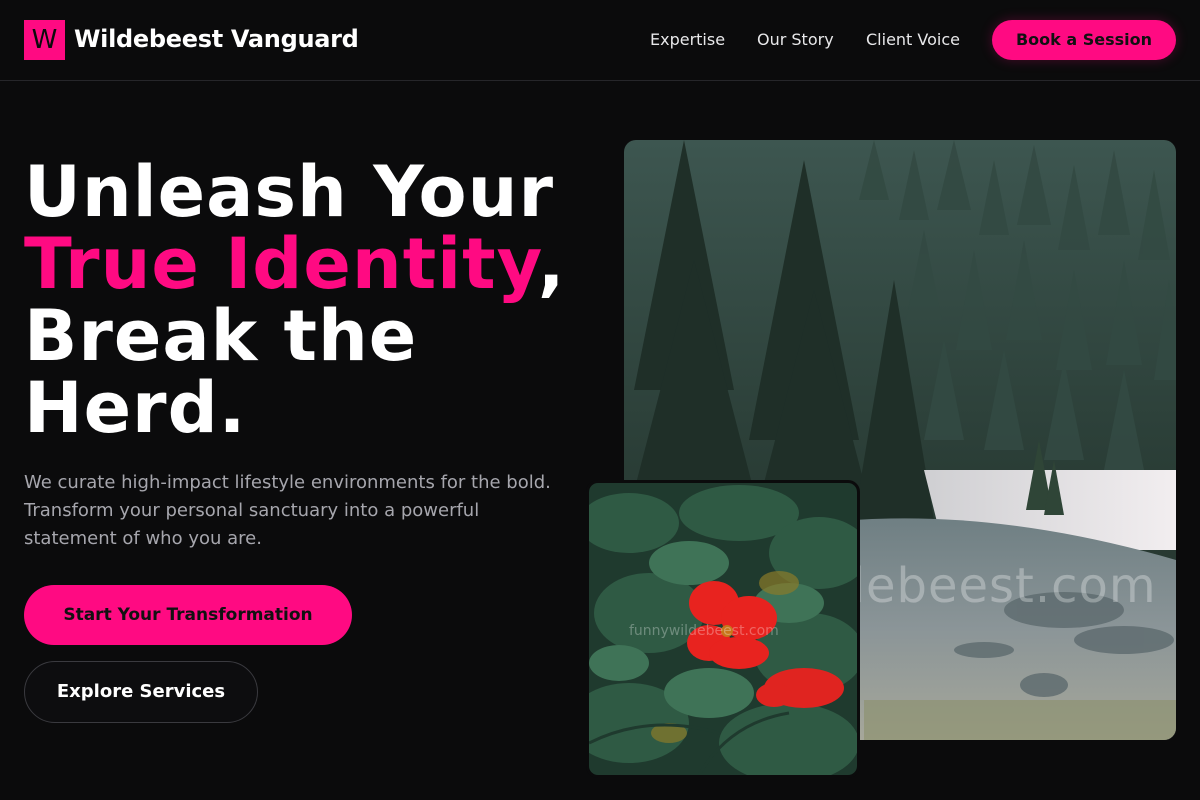 This screenshot has width=1200, height=800. Describe the element at coordinates (221, 336) in the screenshot. I see `headline-line-3: Break the` at that location.